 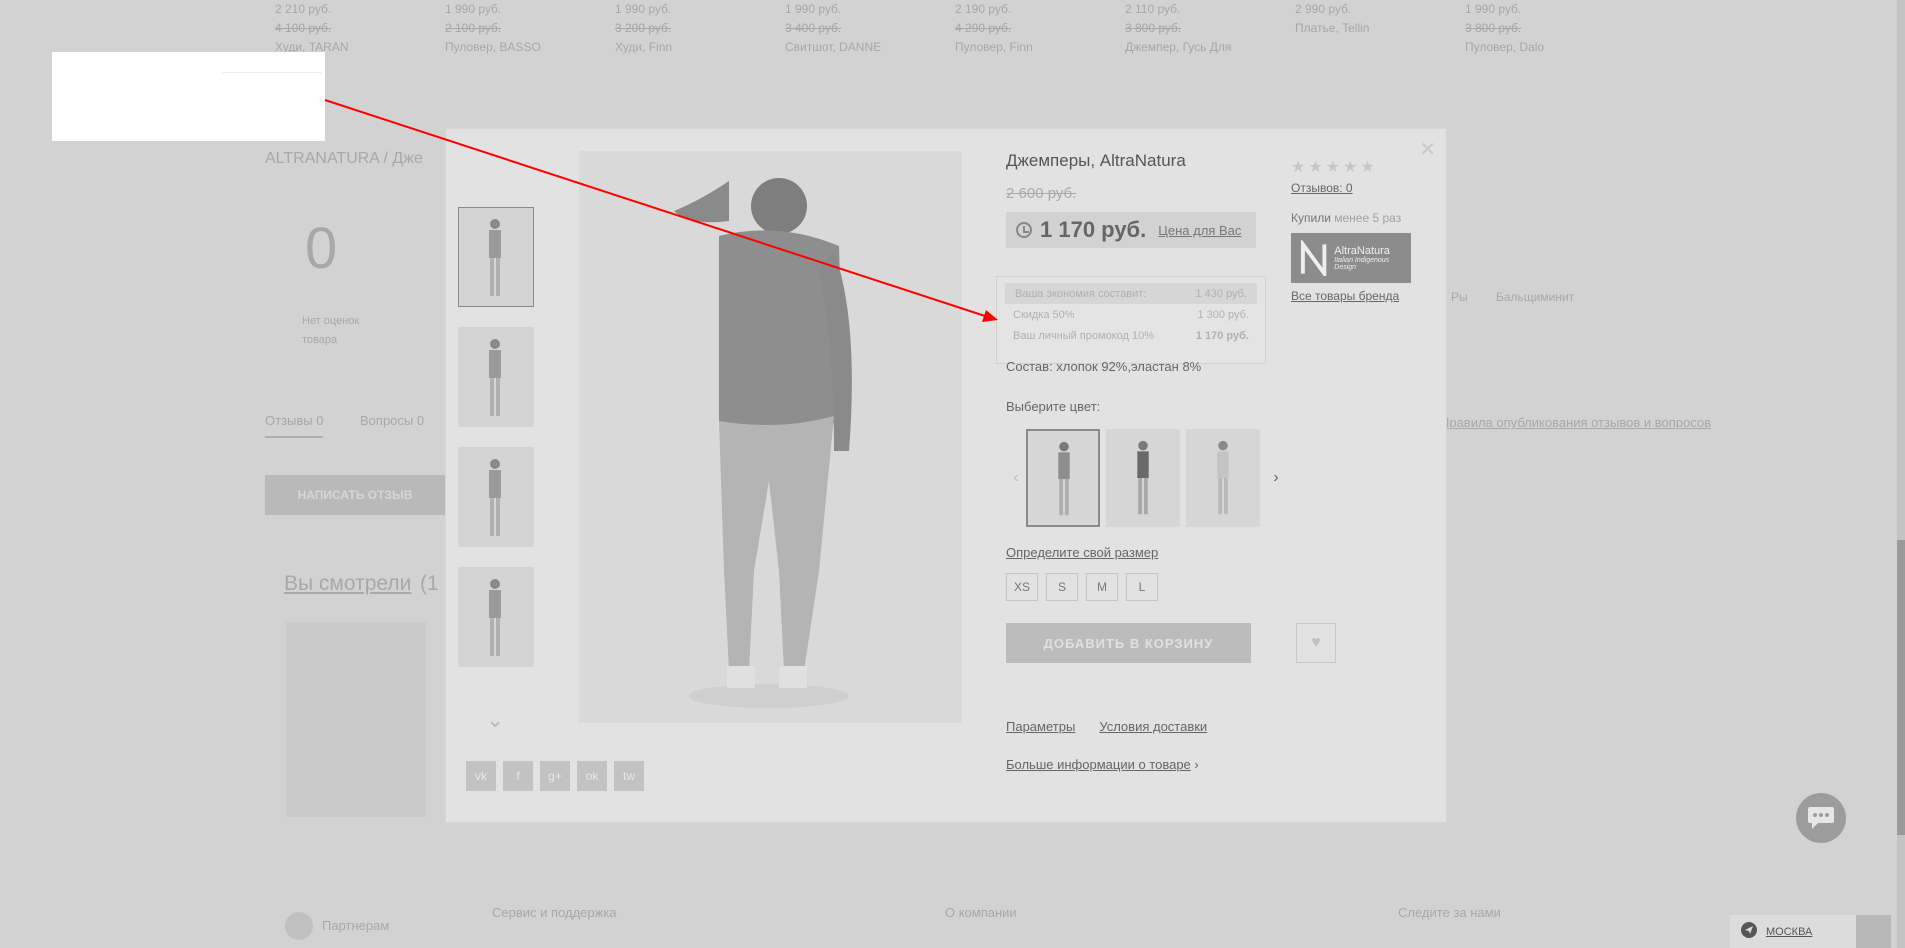 I want to click on bg-name: Пуловер, BASSO, so click(x=493, y=47).